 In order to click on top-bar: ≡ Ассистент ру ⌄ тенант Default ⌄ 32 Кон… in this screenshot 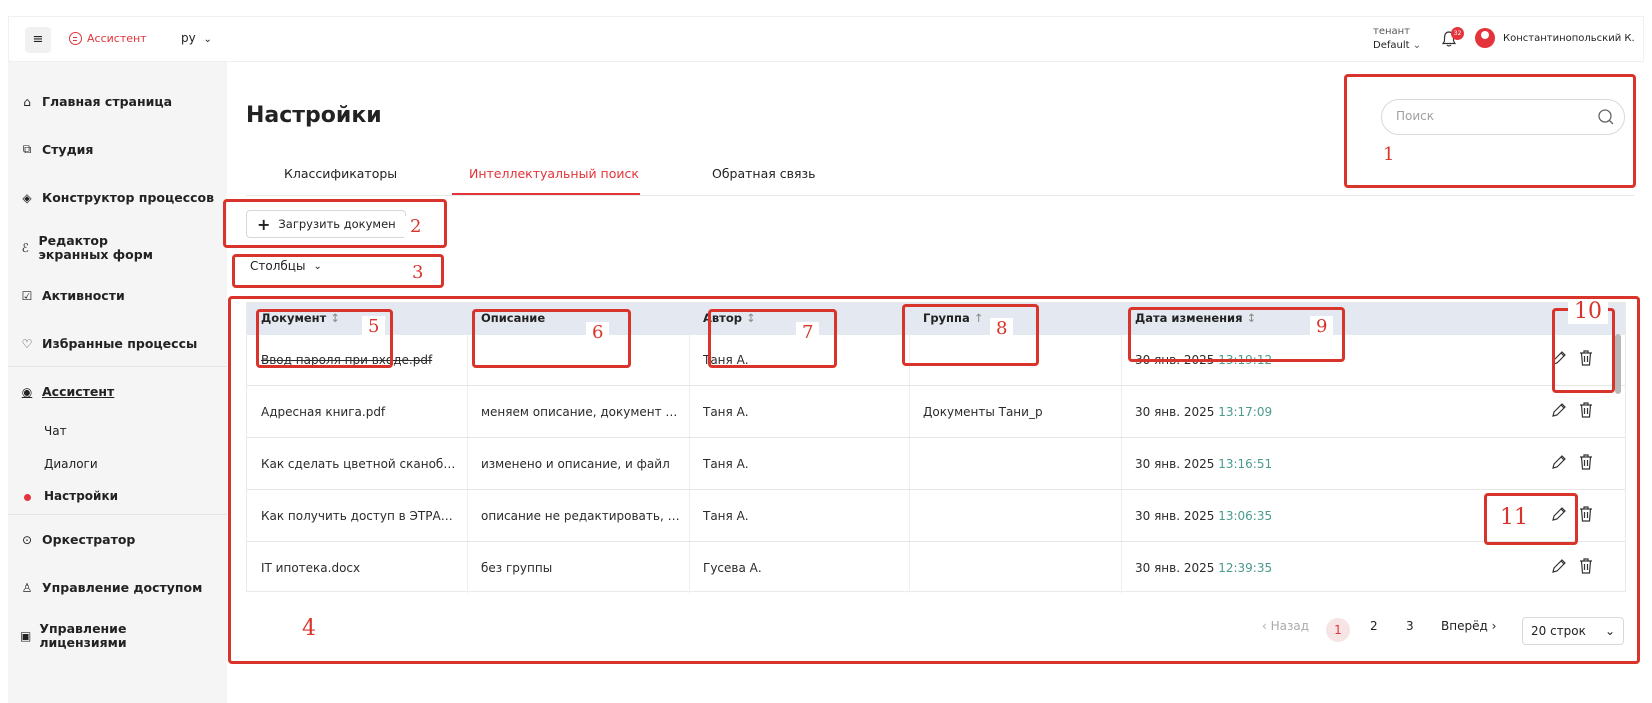, I will do `click(826, 39)`.